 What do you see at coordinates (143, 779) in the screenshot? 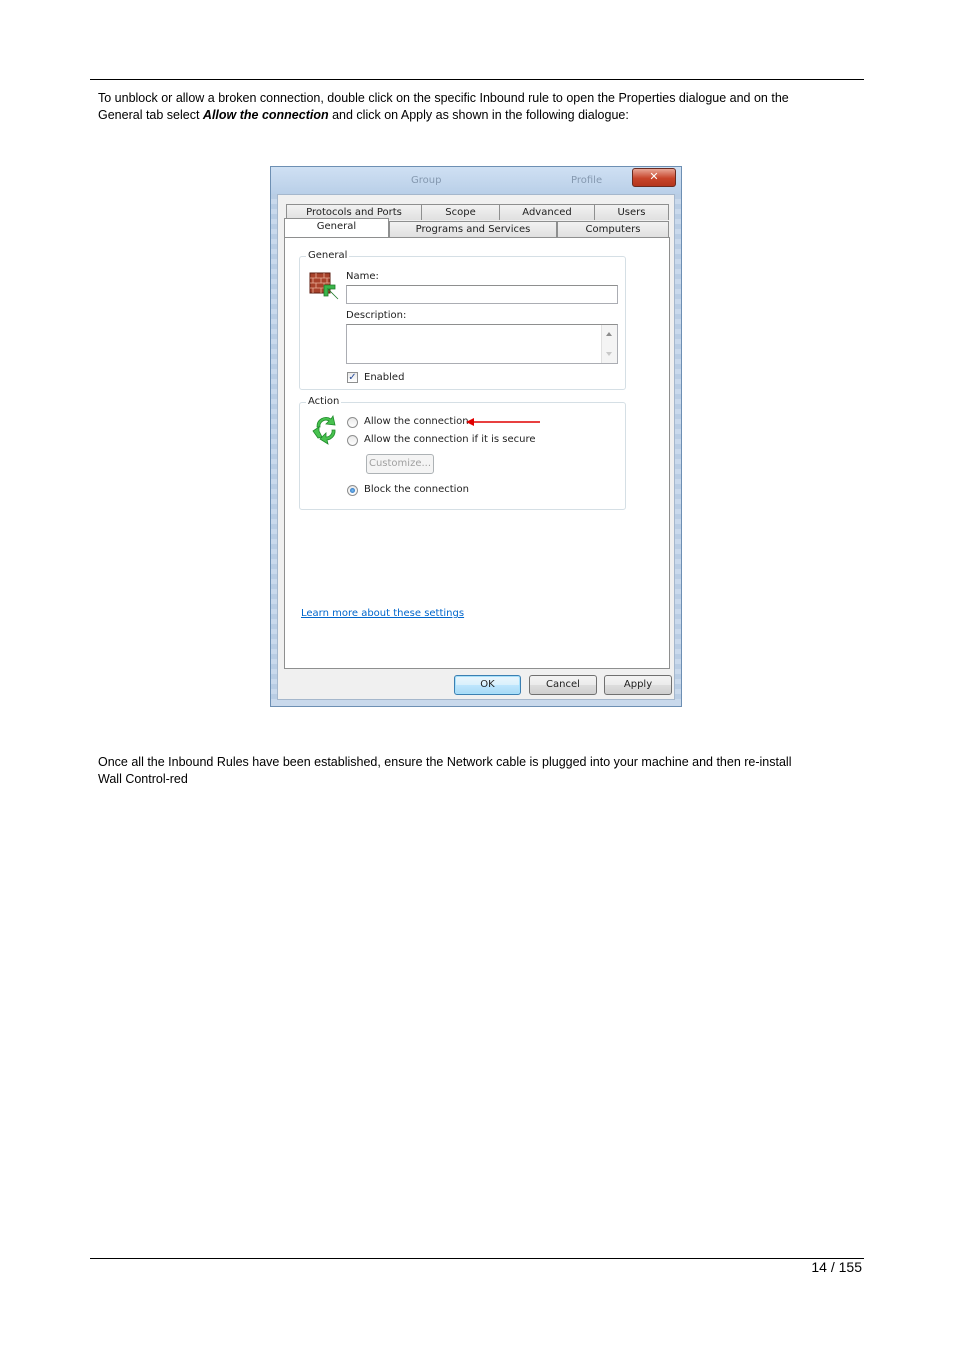
I see `outro-line-2: Wall Control-red` at bounding box center [143, 779].